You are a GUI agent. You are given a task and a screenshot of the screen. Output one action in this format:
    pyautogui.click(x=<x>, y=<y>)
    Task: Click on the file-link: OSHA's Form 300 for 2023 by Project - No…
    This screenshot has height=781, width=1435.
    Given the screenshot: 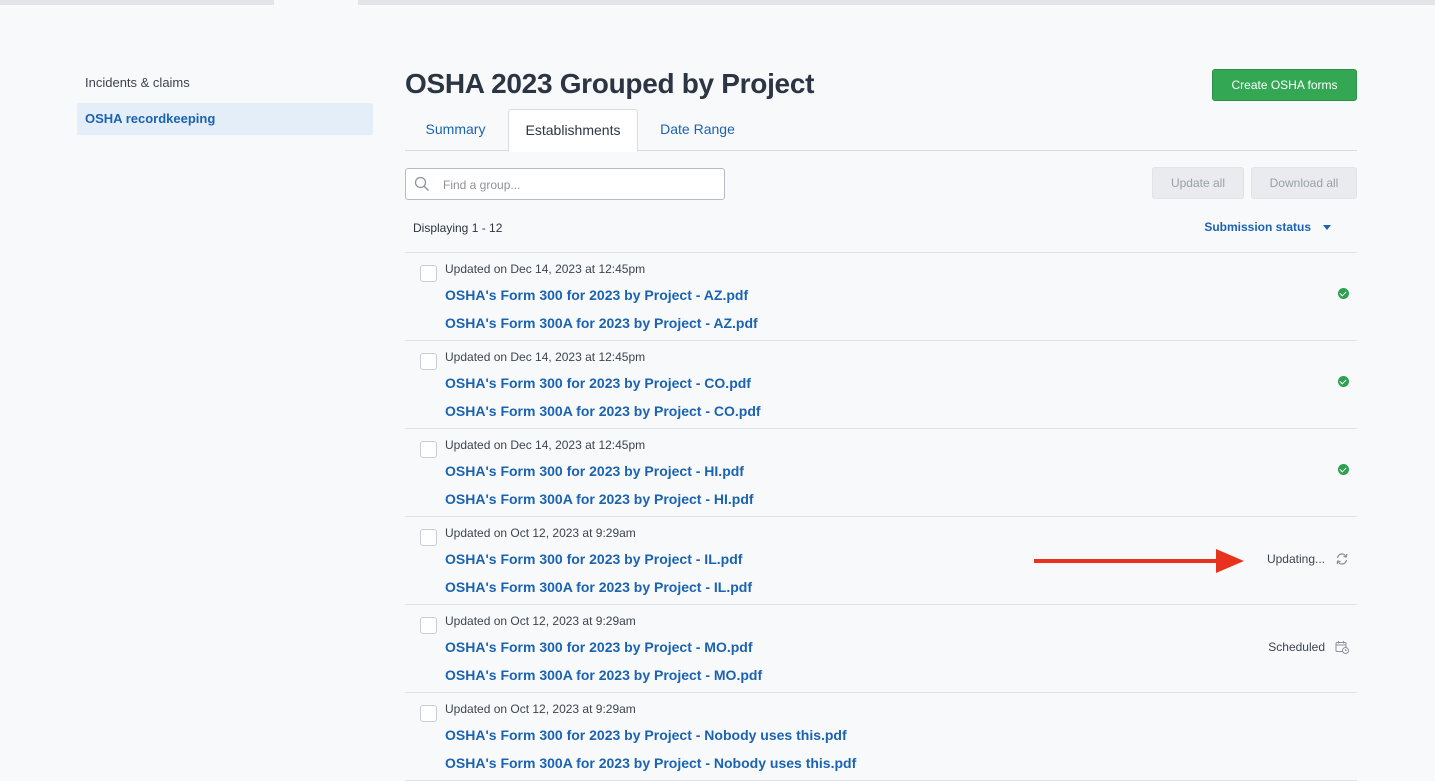 What is the action you would take?
    pyautogui.click(x=646, y=735)
    